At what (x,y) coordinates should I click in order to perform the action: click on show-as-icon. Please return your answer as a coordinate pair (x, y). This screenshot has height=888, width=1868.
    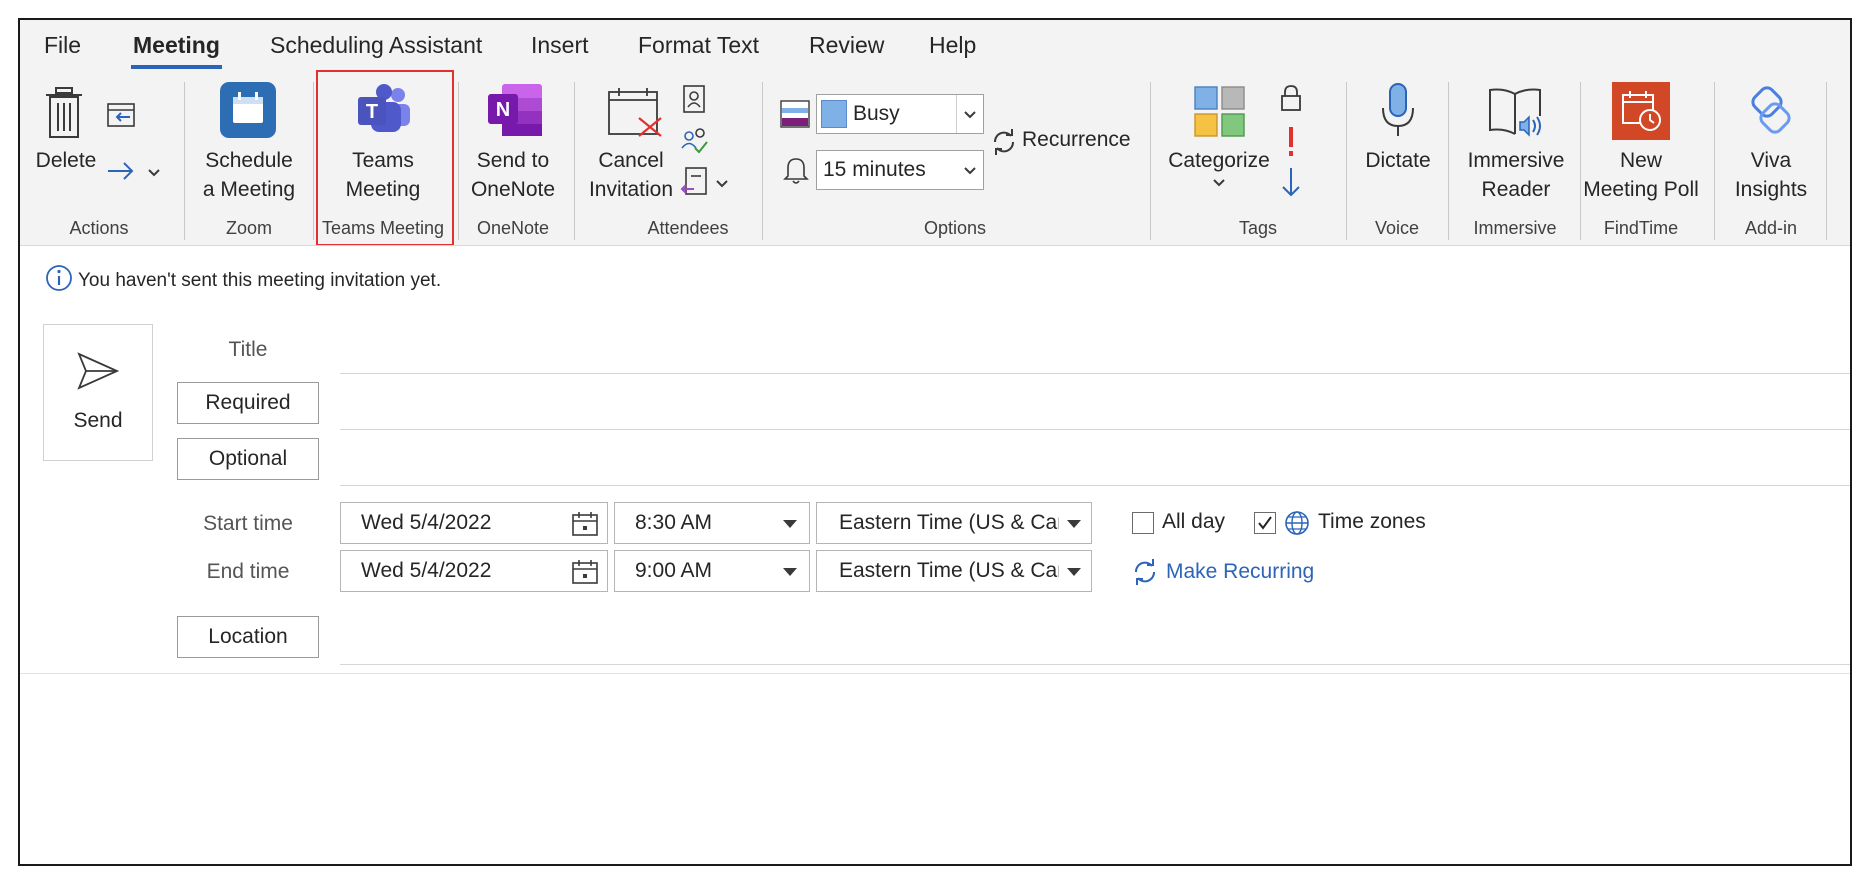
    Looking at the image, I should click on (795, 114).